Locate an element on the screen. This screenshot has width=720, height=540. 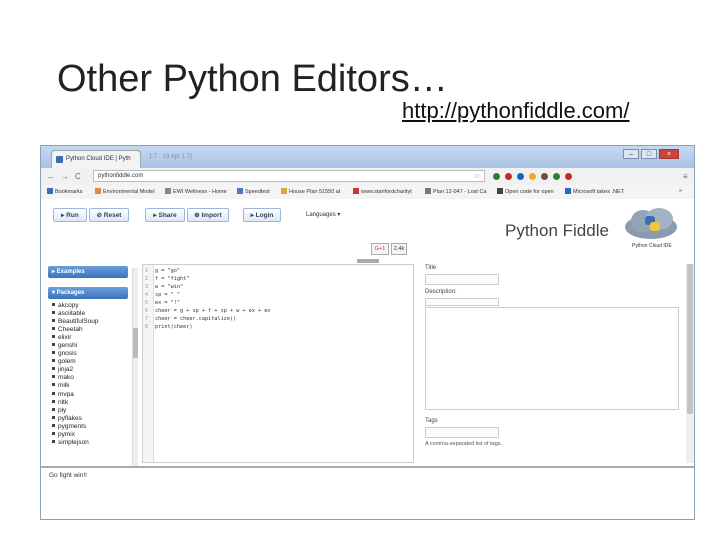
back-arrow-icon: ← is located at coordinates (51, 176).